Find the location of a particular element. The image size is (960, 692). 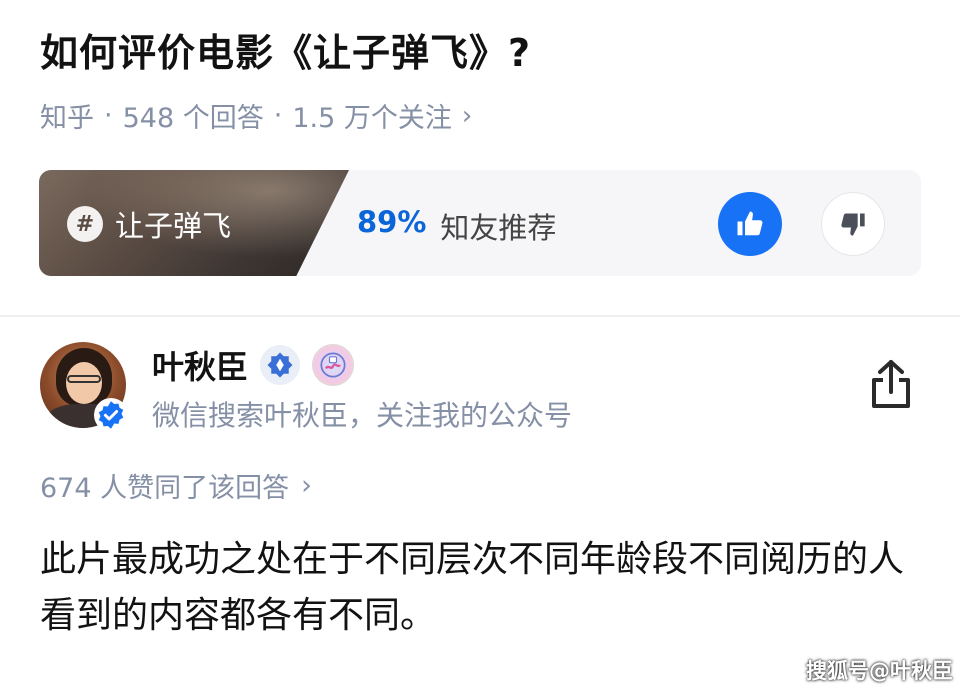

recommend-down-button is located at coordinates (853, 224).